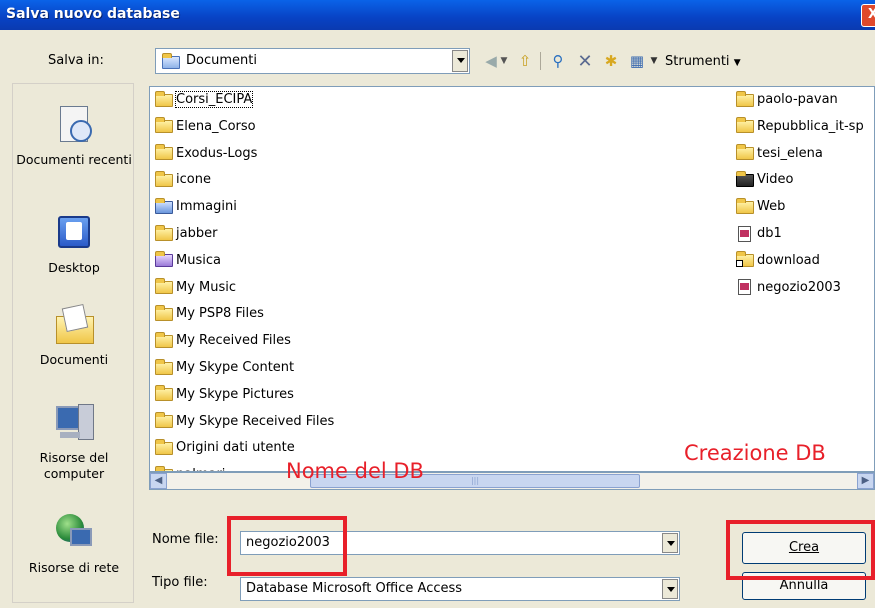 This screenshot has height=608, width=875. What do you see at coordinates (76, 60) in the screenshot?
I see `save-in-label: Salva in:` at bounding box center [76, 60].